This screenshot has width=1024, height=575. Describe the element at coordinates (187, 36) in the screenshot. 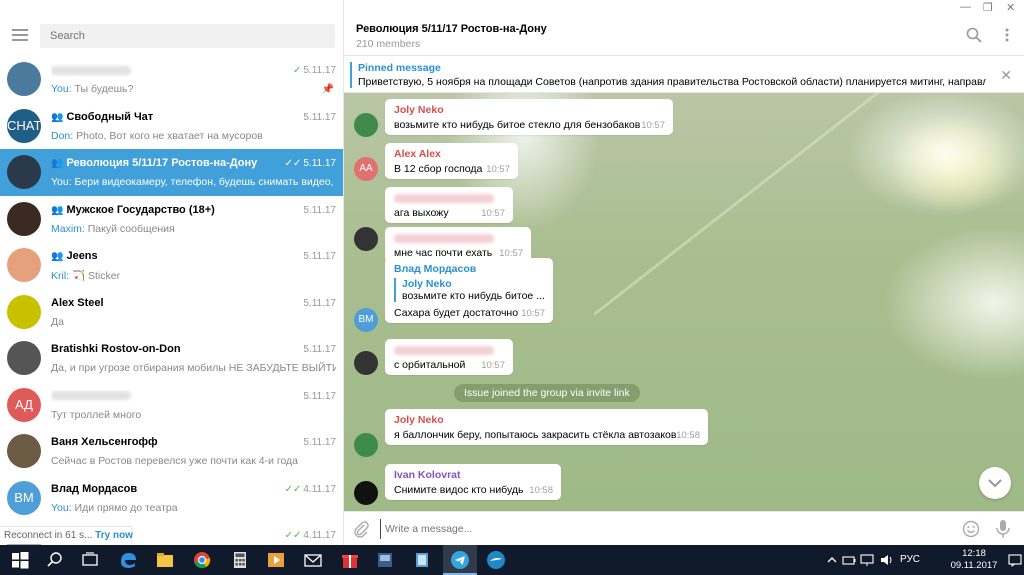

I see `search-input` at that location.